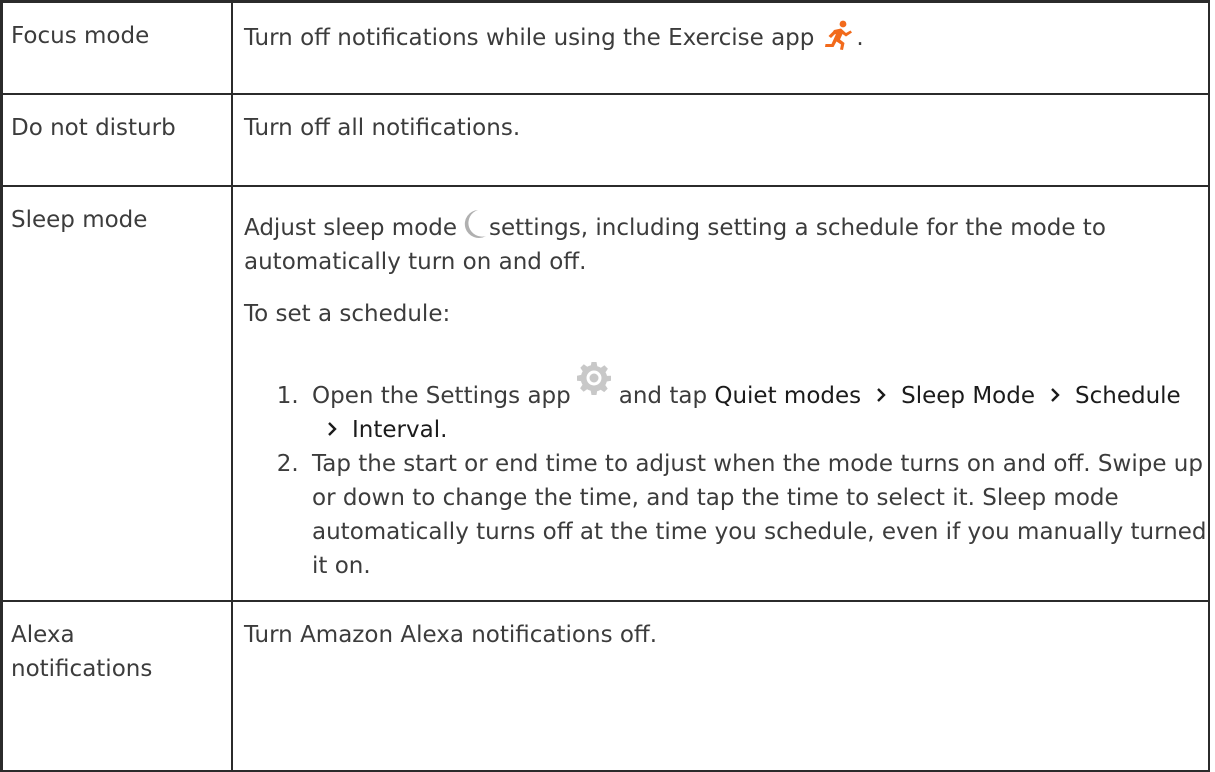  What do you see at coordinates (968, 395) in the screenshot?
I see `path-sleep-mode: Sleep Mode` at bounding box center [968, 395].